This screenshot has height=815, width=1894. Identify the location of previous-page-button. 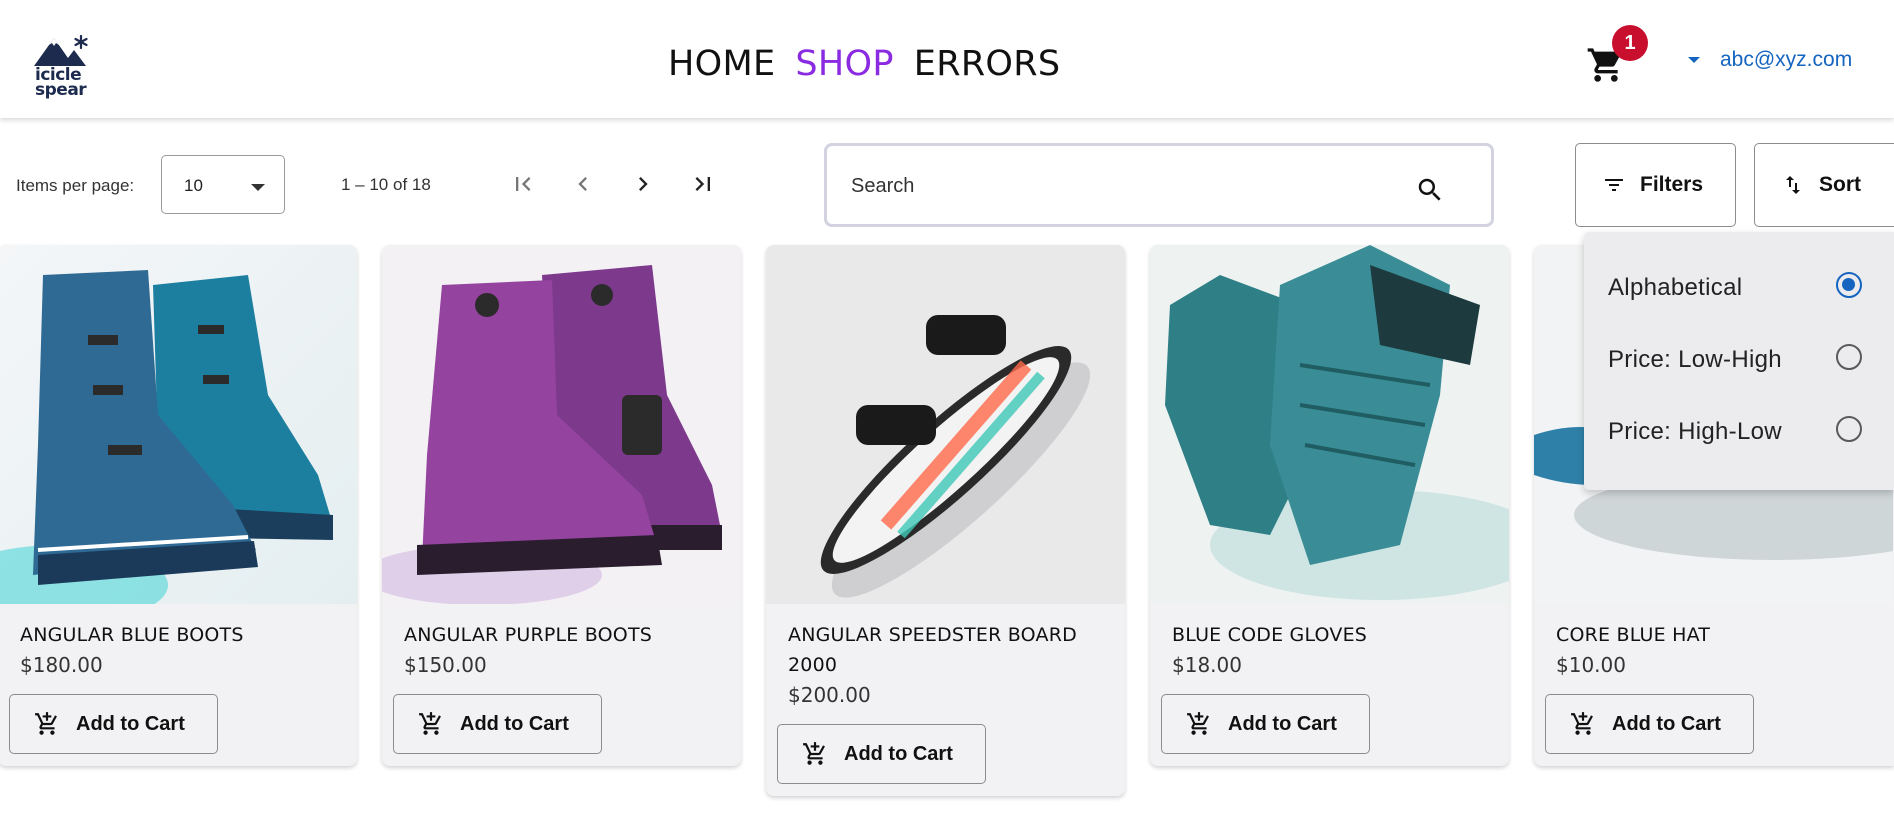
(583, 184).